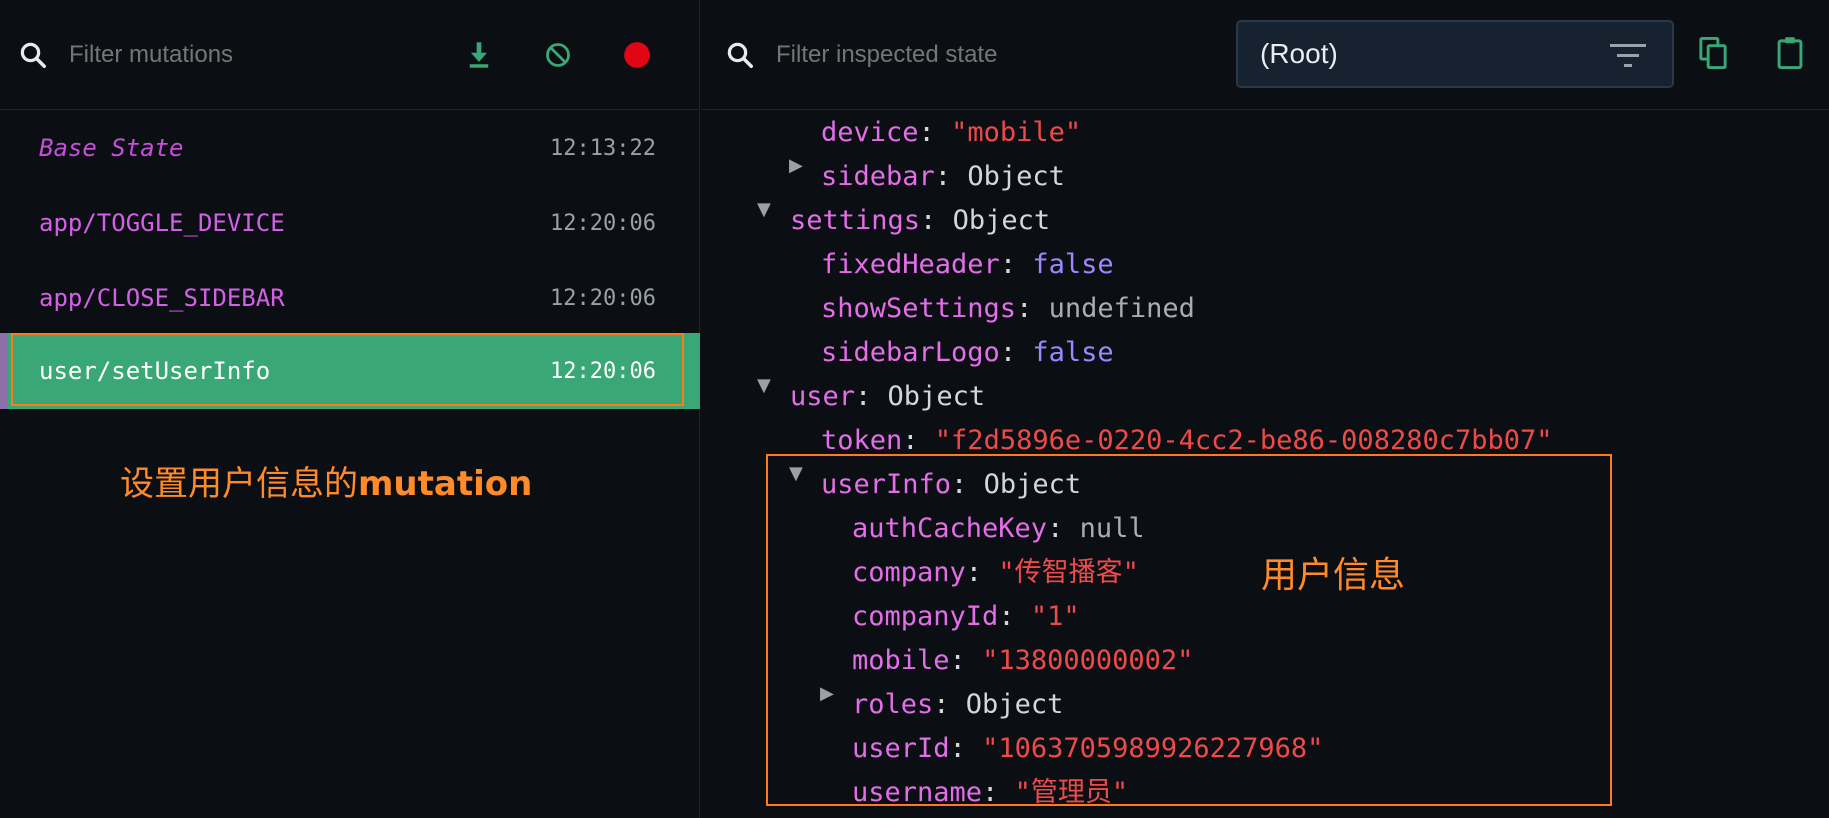 Image resolution: width=1829 pixels, height=818 pixels. Describe the element at coordinates (910, 264) in the screenshot. I see `key-fixed-header: fixedHeader` at that location.